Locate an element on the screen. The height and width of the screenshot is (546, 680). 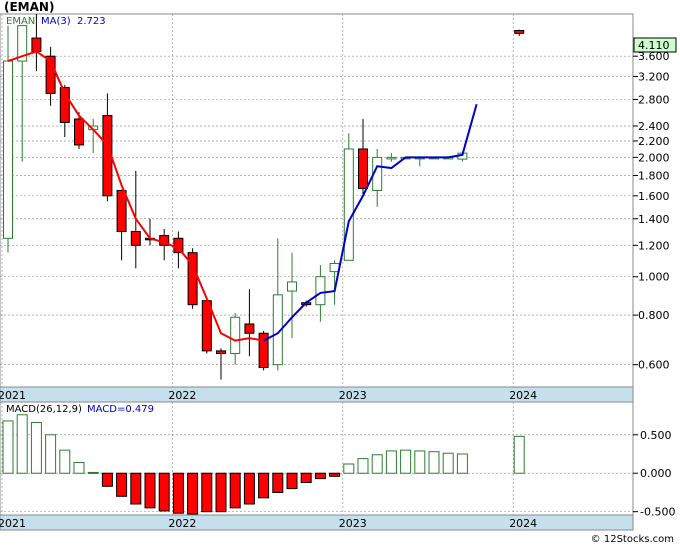
macd-bars is located at coordinates (263, 464).